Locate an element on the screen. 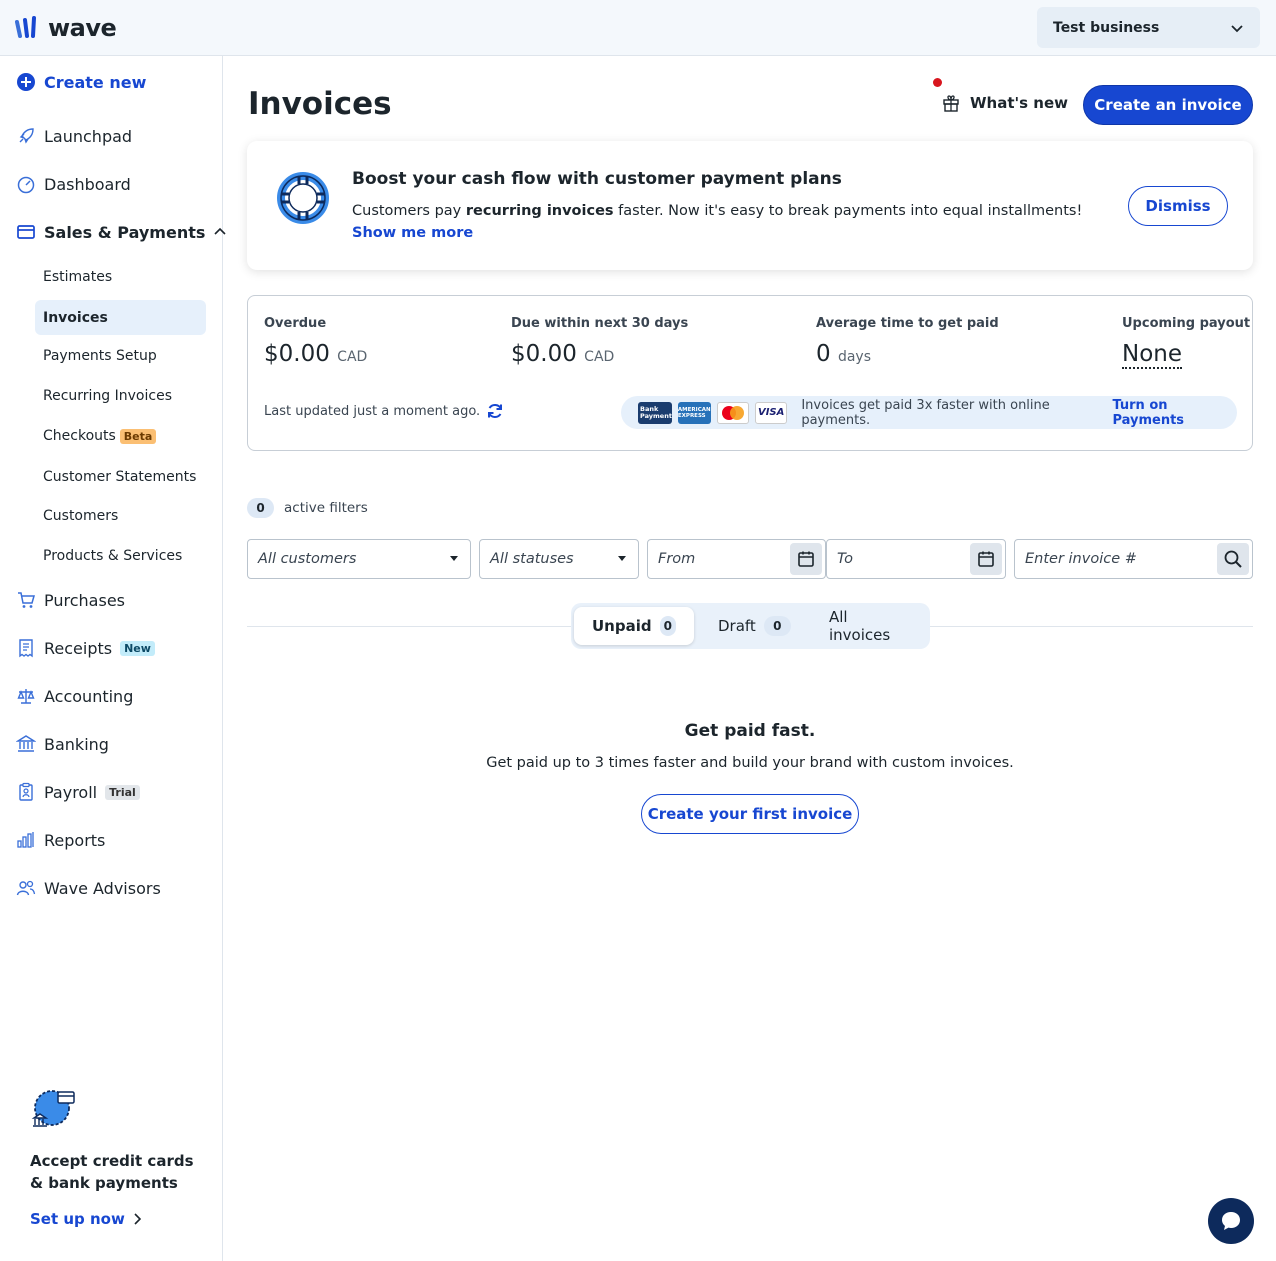  lifebuoy-icon is located at coordinates (303, 200).